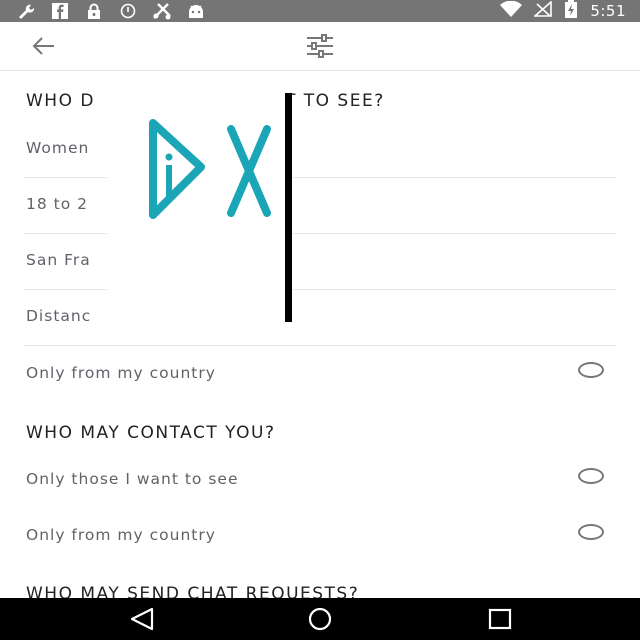 This screenshot has width=640, height=640. What do you see at coordinates (177, 172) in the screenshot?
I see `ad-choices-icon` at bounding box center [177, 172].